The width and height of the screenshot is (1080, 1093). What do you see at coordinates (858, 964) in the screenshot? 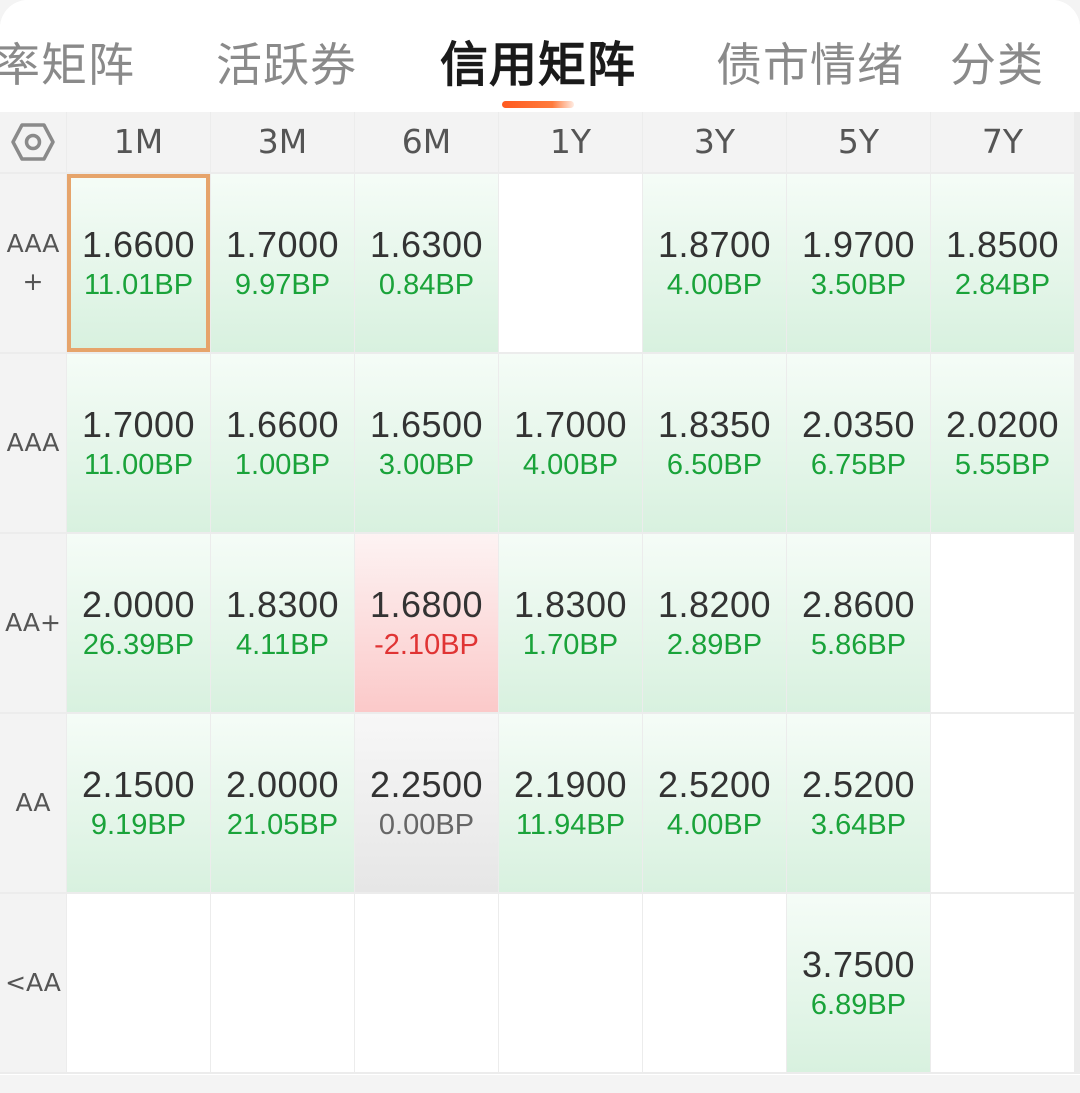
I see `yield-value: 3.7500` at bounding box center [858, 964].